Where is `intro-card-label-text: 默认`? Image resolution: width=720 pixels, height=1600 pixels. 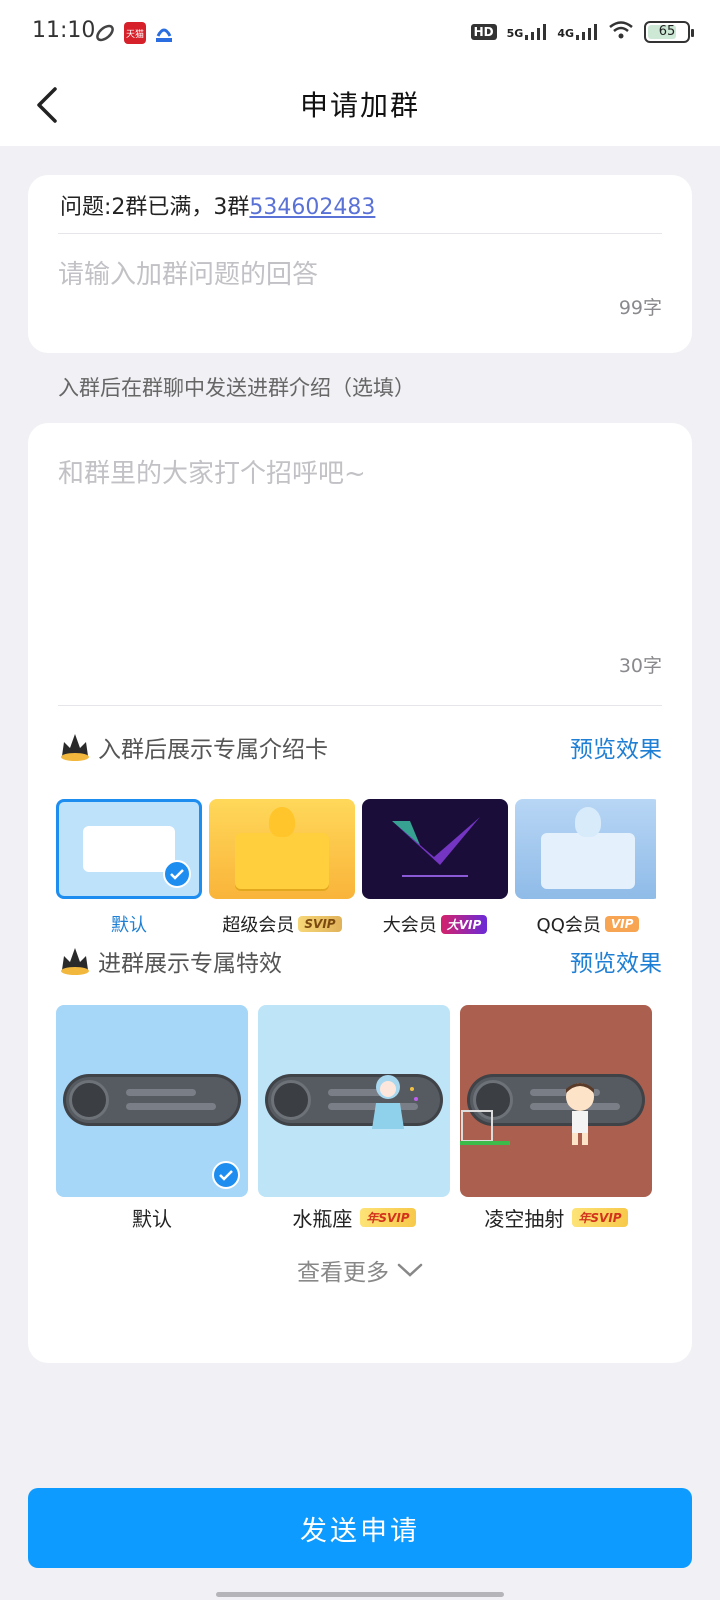 intro-card-label-text: 默认 is located at coordinates (129, 925).